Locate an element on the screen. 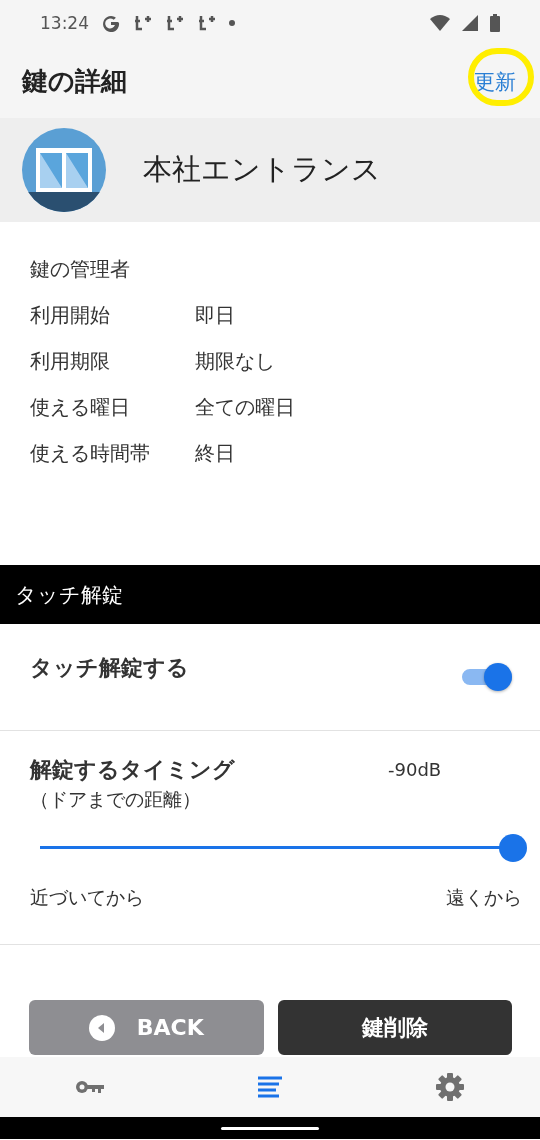 The height and width of the screenshot is (1140, 540). status-time: 13:24 is located at coordinates (64, 22).